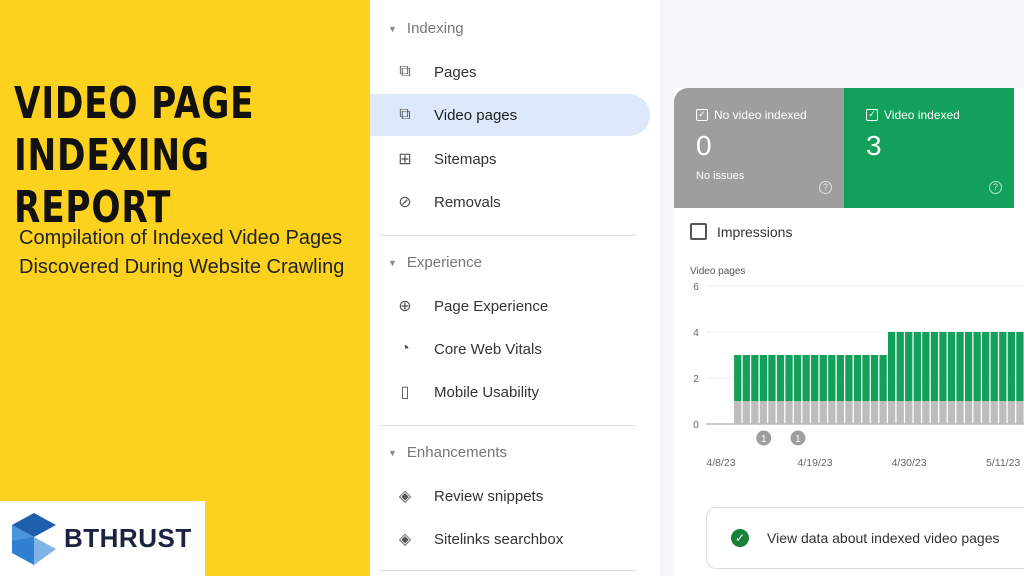 Image resolution: width=1024 pixels, height=576 pixels. I want to click on view-indexed-data-button: ✓ View data about indexed video pages, so click(865, 538).